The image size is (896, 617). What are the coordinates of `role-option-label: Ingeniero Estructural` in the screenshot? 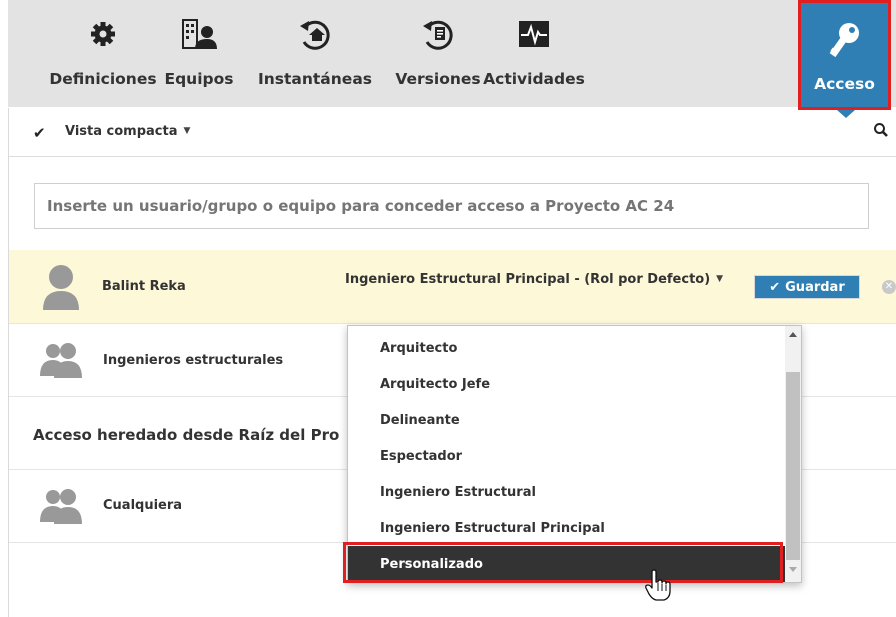 It's located at (458, 492).